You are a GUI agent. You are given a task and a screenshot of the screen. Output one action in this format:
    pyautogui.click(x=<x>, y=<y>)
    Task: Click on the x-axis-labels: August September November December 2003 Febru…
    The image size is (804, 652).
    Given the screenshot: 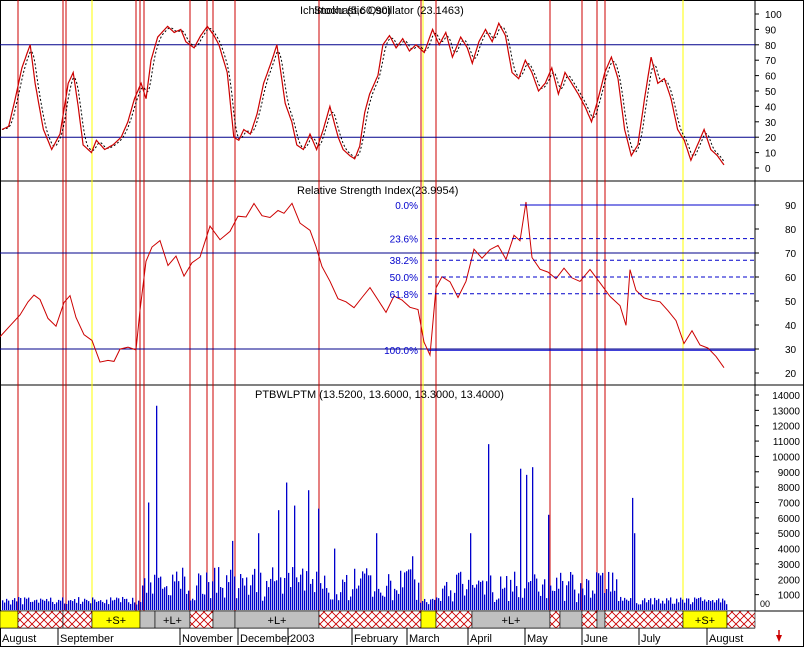 What is the action you would take?
    pyautogui.click(x=371, y=636)
    